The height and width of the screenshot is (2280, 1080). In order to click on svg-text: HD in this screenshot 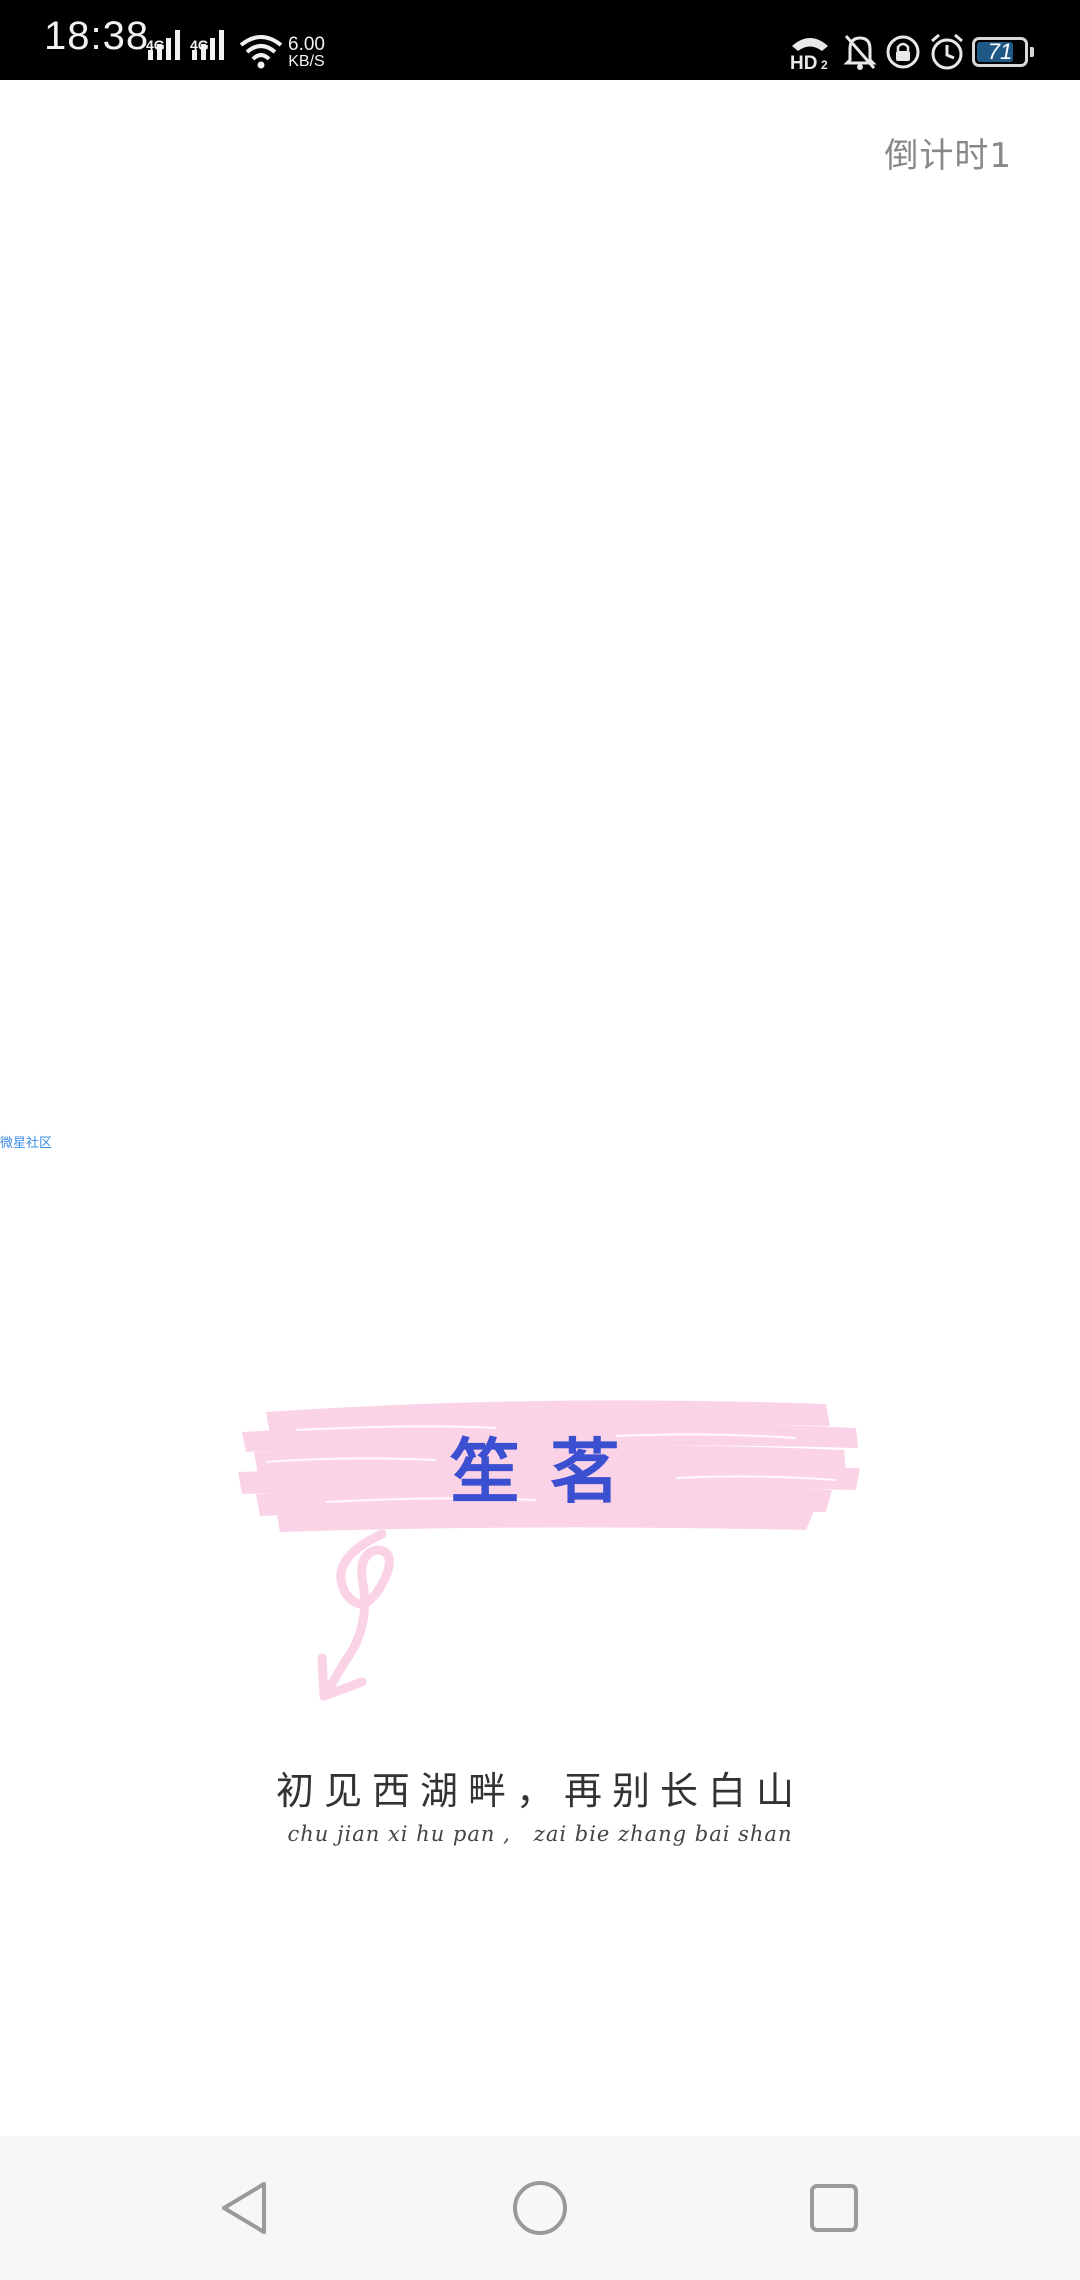, I will do `click(803, 62)`.